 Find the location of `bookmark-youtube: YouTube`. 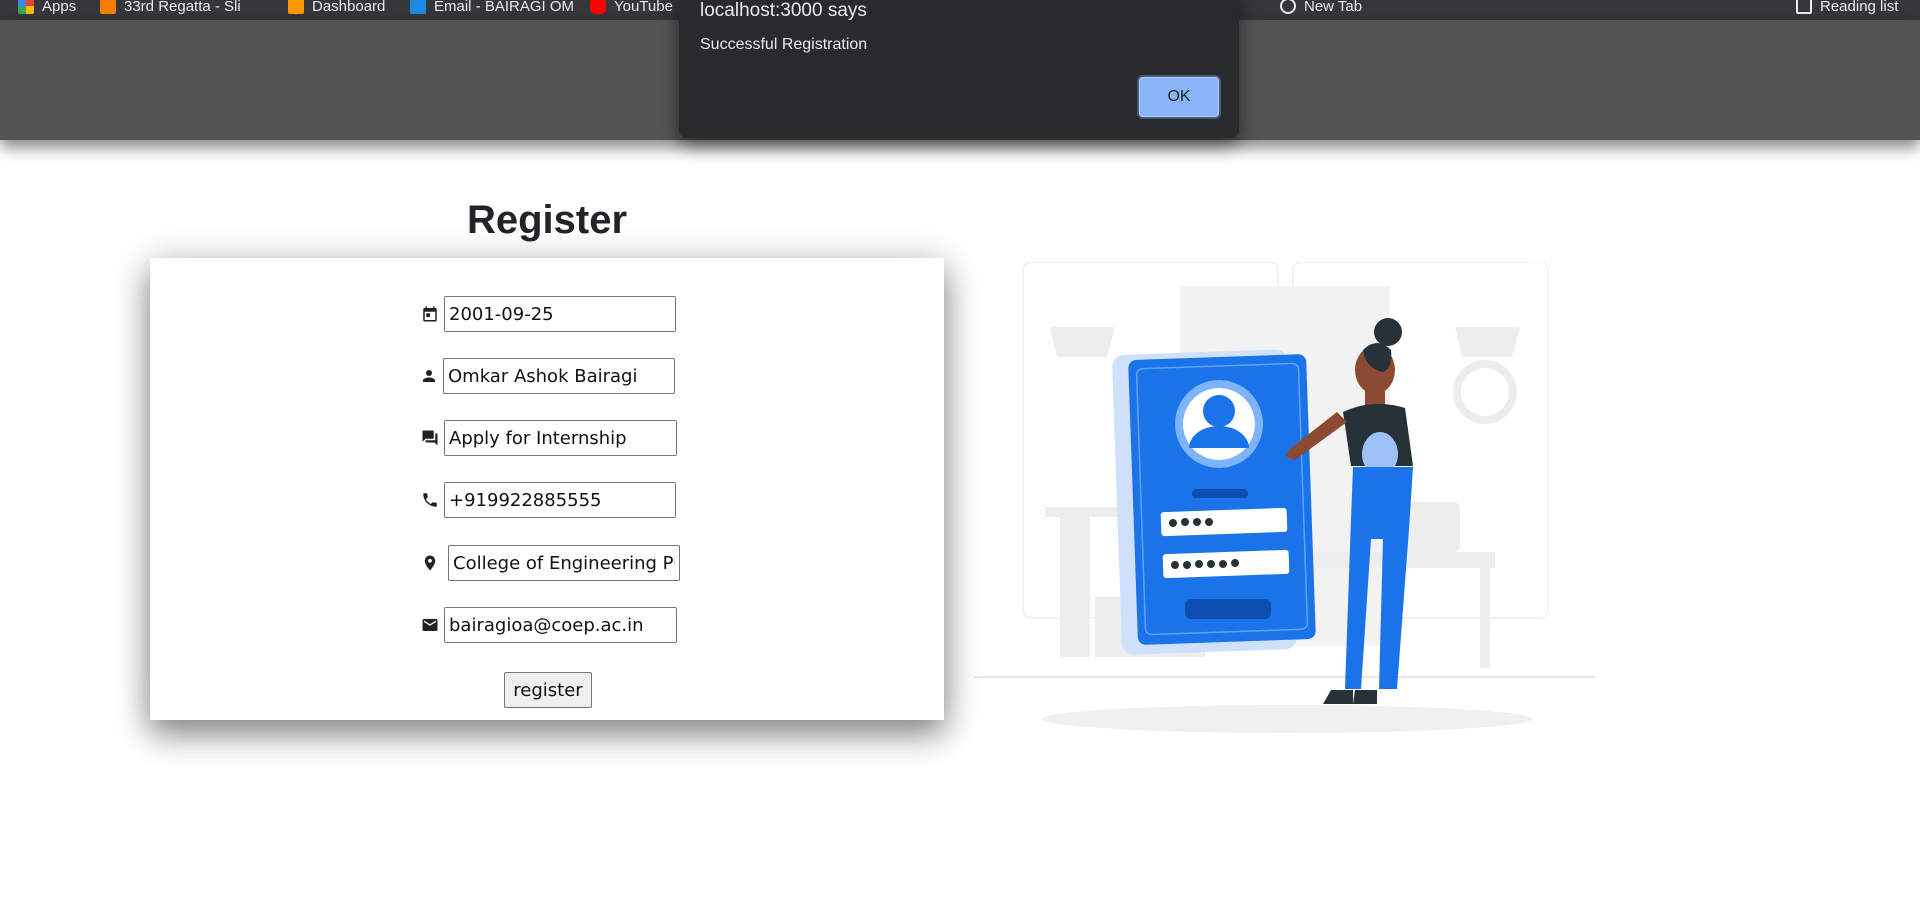

bookmark-youtube: YouTube is located at coordinates (631, 8).